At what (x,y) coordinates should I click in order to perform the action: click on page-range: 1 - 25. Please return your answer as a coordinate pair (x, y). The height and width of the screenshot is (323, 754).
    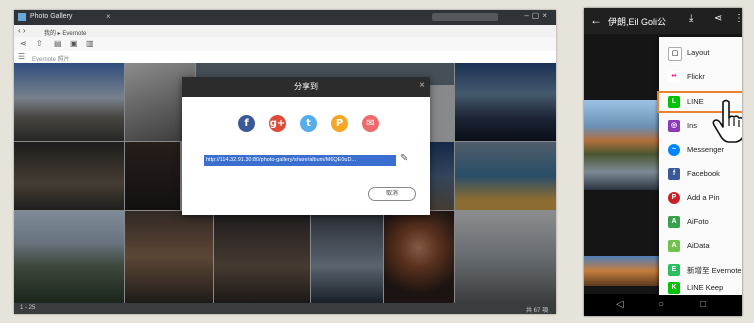
    Looking at the image, I should click on (28, 308).